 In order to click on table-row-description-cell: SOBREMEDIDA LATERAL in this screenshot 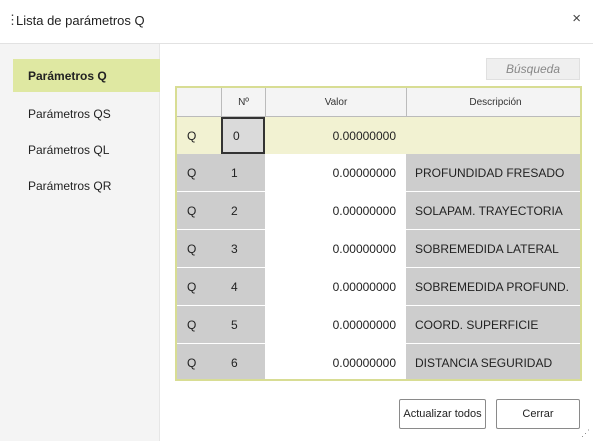, I will do `click(493, 248)`.